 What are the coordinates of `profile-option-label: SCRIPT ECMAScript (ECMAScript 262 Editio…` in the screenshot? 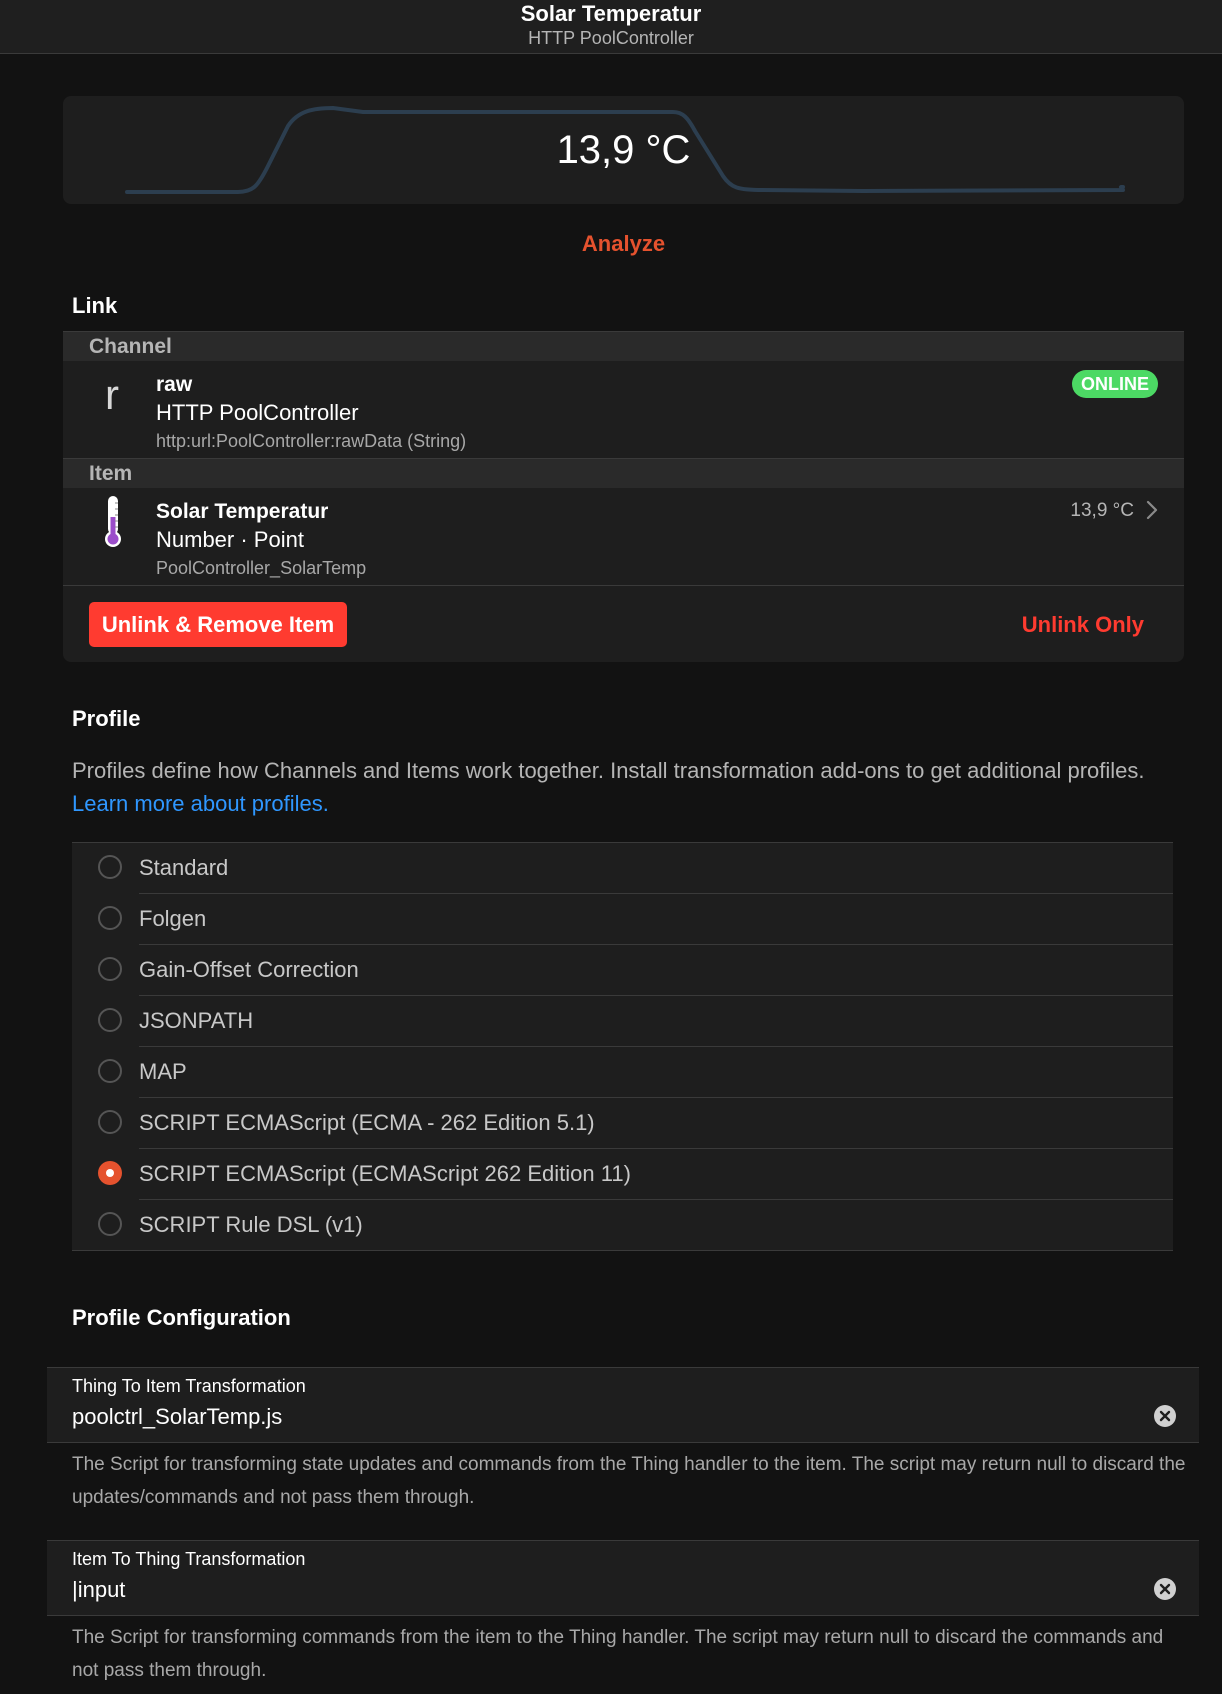 It's located at (385, 1173).